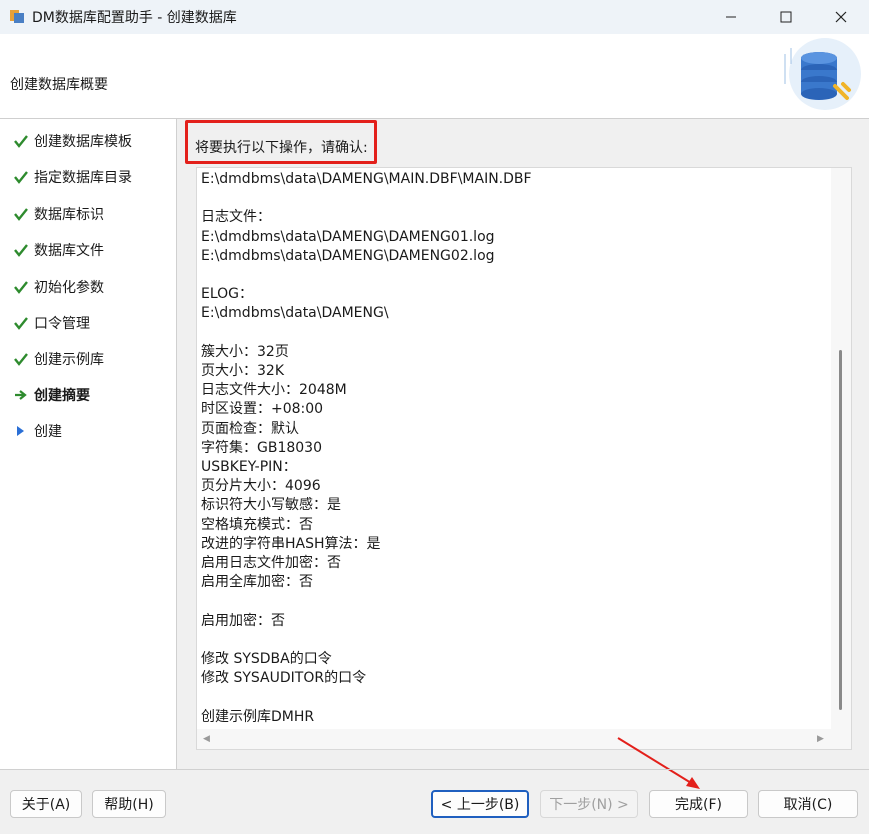 Image resolution: width=869 pixels, height=834 pixels. Describe the element at coordinates (295, 313) in the screenshot. I see `summary-line: E:\dmdbms\data\DAMENG\` at that location.